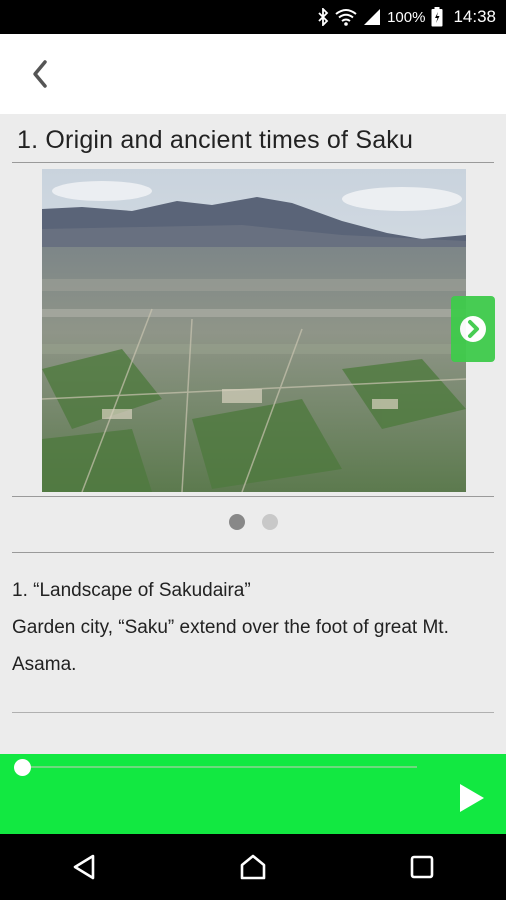  I want to click on home-icon, so click(253, 867).